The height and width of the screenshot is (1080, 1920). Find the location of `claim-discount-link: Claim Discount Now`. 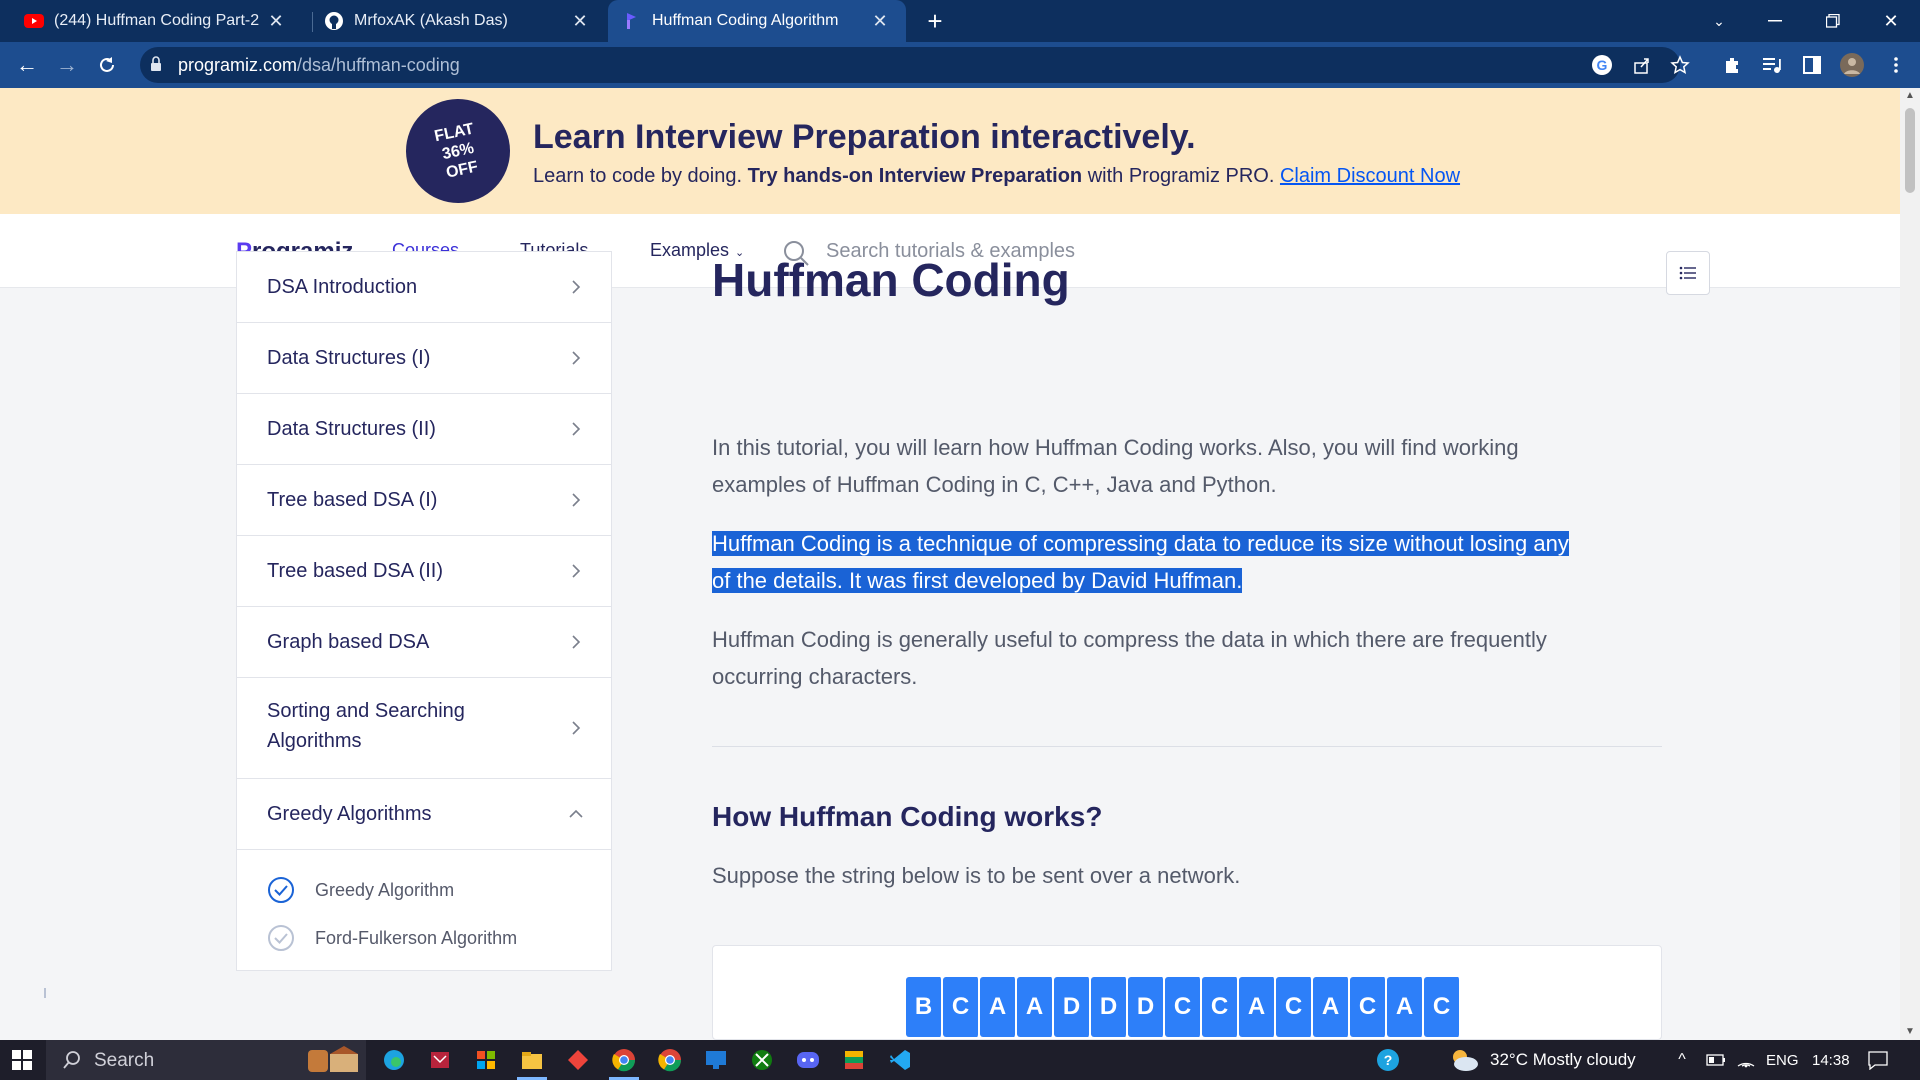

claim-discount-link: Claim Discount Now is located at coordinates (1370, 176).